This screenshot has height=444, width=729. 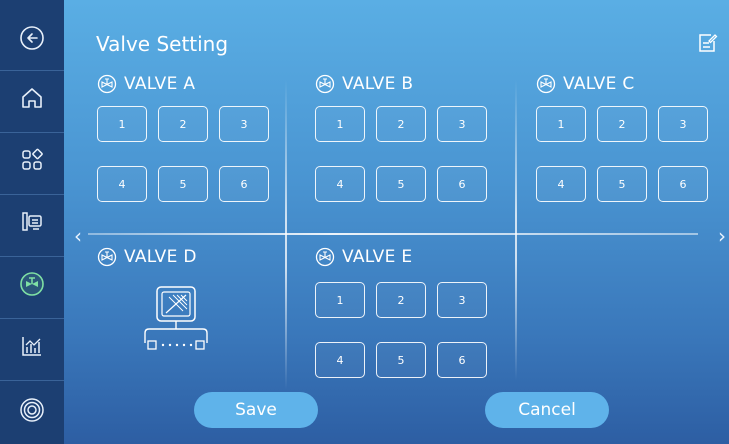 What do you see at coordinates (340, 360) in the screenshot?
I see `valve-e-button-4: 4` at bounding box center [340, 360].